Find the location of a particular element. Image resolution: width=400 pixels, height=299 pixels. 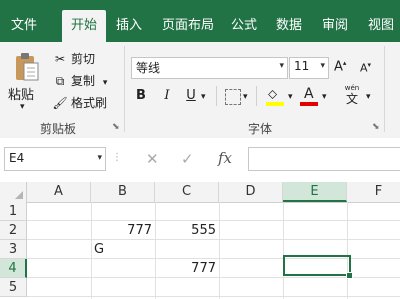

font-size-select: 11 ▾ is located at coordinates (309, 68).